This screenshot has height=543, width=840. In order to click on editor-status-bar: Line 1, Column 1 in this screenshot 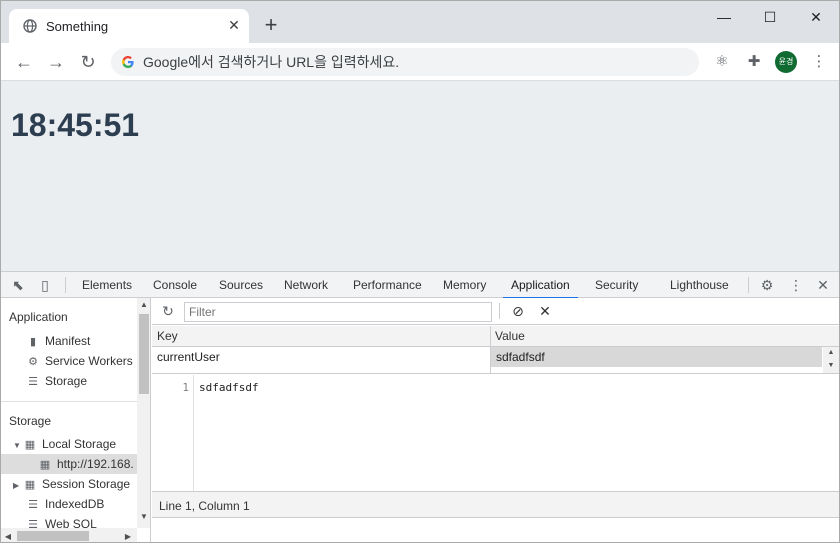, I will do `click(495, 504)`.